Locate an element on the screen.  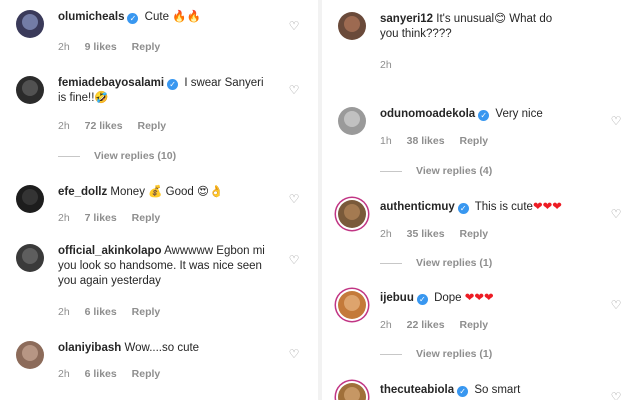
comment-meta: 2h 9 likes Reply is located at coordinates (115, 47).